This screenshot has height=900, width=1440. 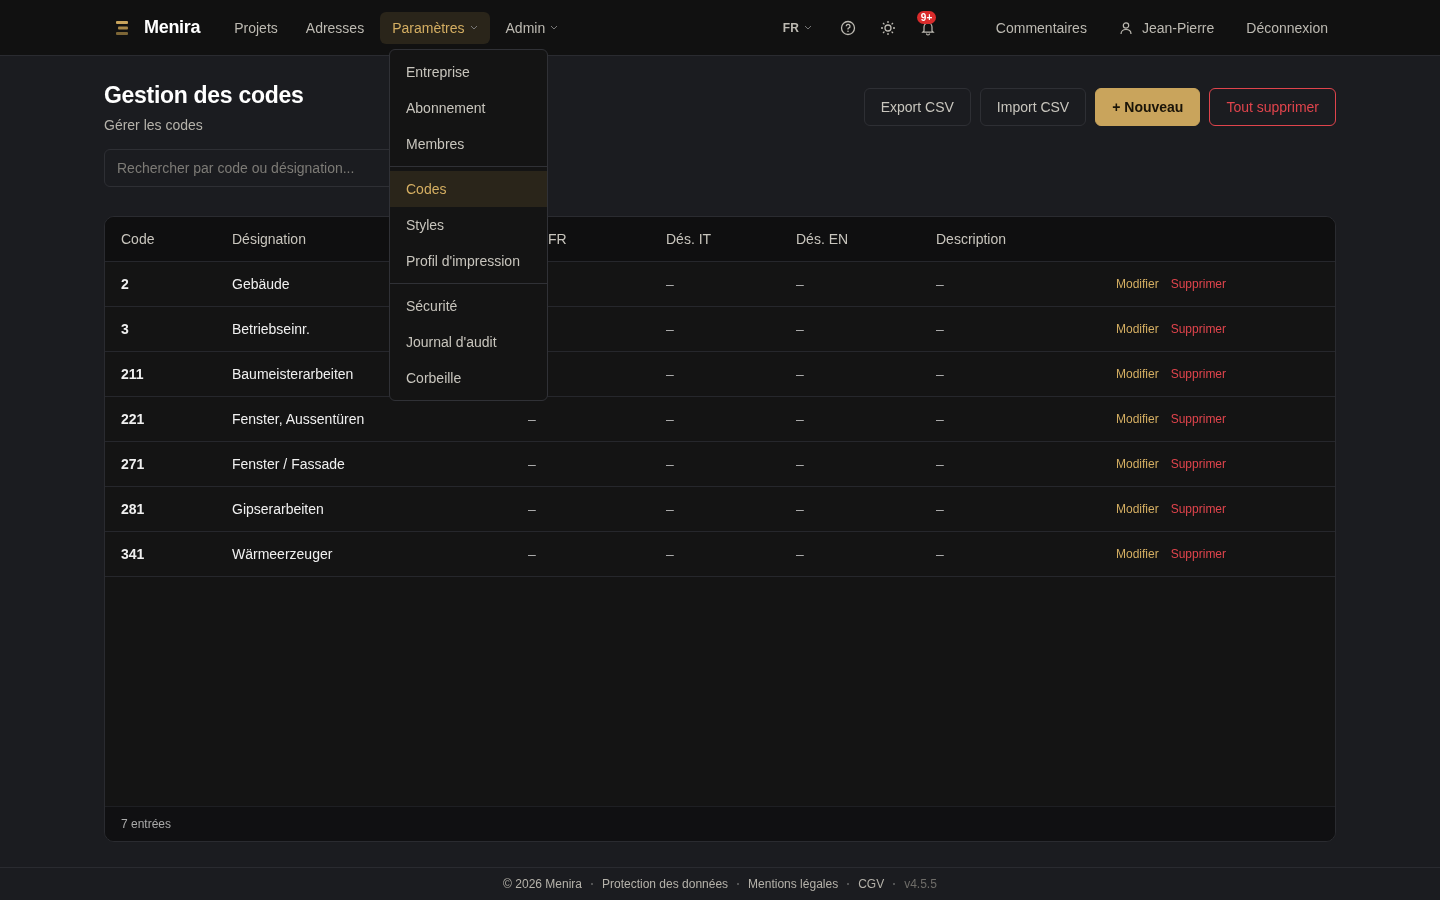 What do you see at coordinates (204, 95) in the screenshot?
I see `page-title: Gestion des codes` at bounding box center [204, 95].